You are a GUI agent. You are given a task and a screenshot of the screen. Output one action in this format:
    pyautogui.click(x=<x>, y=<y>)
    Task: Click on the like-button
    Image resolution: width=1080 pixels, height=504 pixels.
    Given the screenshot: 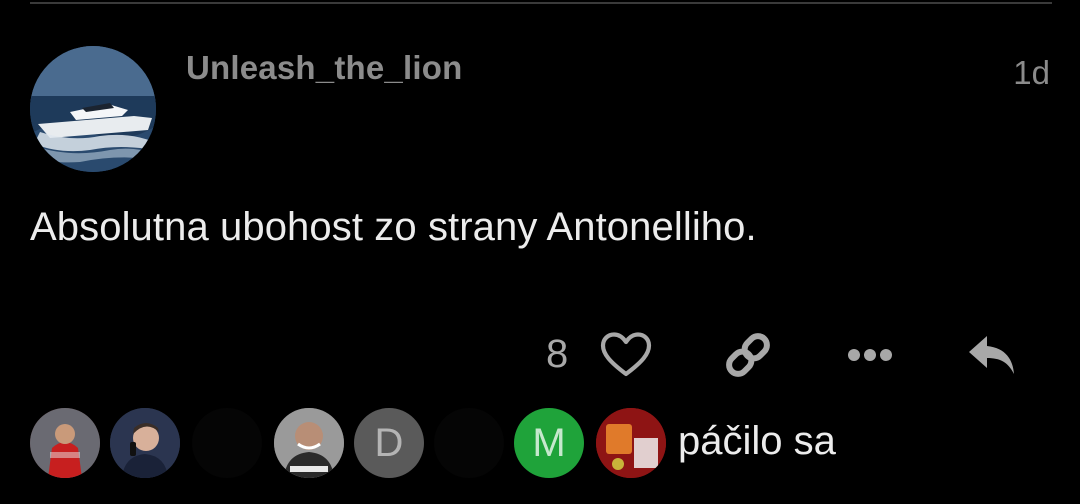 What is the action you would take?
    pyautogui.click(x=626, y=355)
    